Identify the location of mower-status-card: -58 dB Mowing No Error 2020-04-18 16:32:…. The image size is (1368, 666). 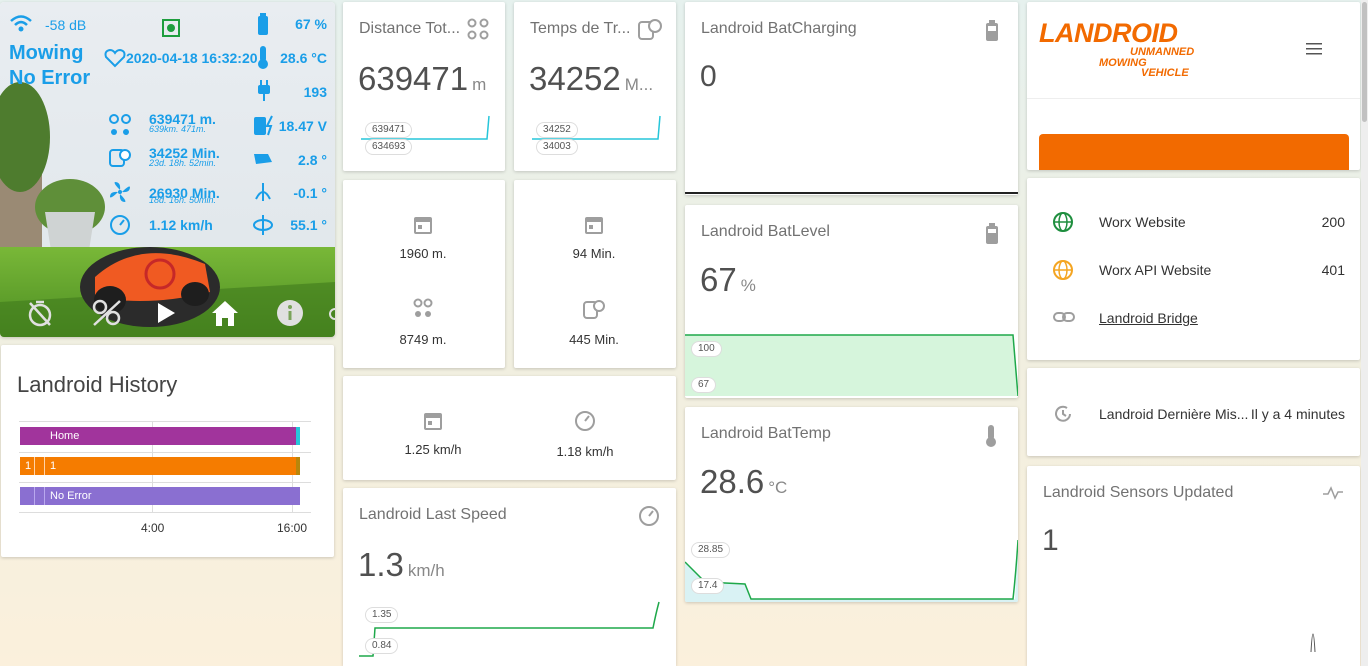
(167, 169).